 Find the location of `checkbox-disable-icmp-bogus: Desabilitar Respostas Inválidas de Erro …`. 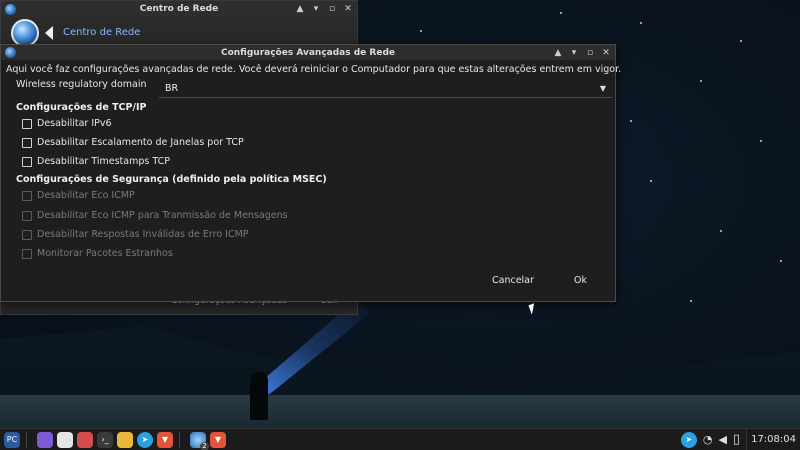

checkbox-disable-icmp-bogus: Desabilitar Respostas Inválidas de Erro … is located at coordinates (135, 234).